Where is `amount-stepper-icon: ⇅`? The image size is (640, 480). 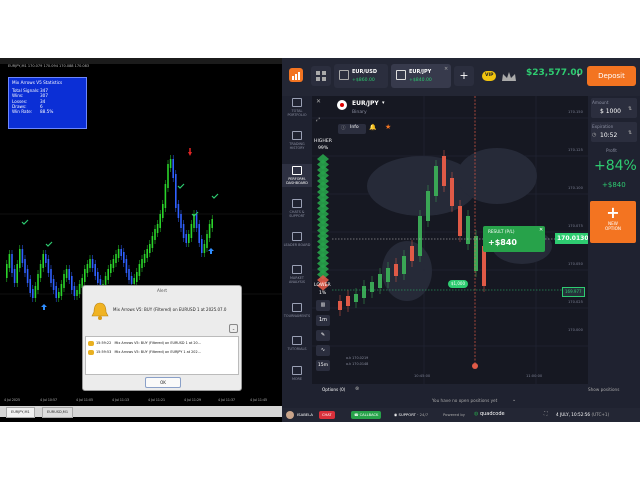 amount-stepper-icon: ⇅ is located at coordinates (630, 109).